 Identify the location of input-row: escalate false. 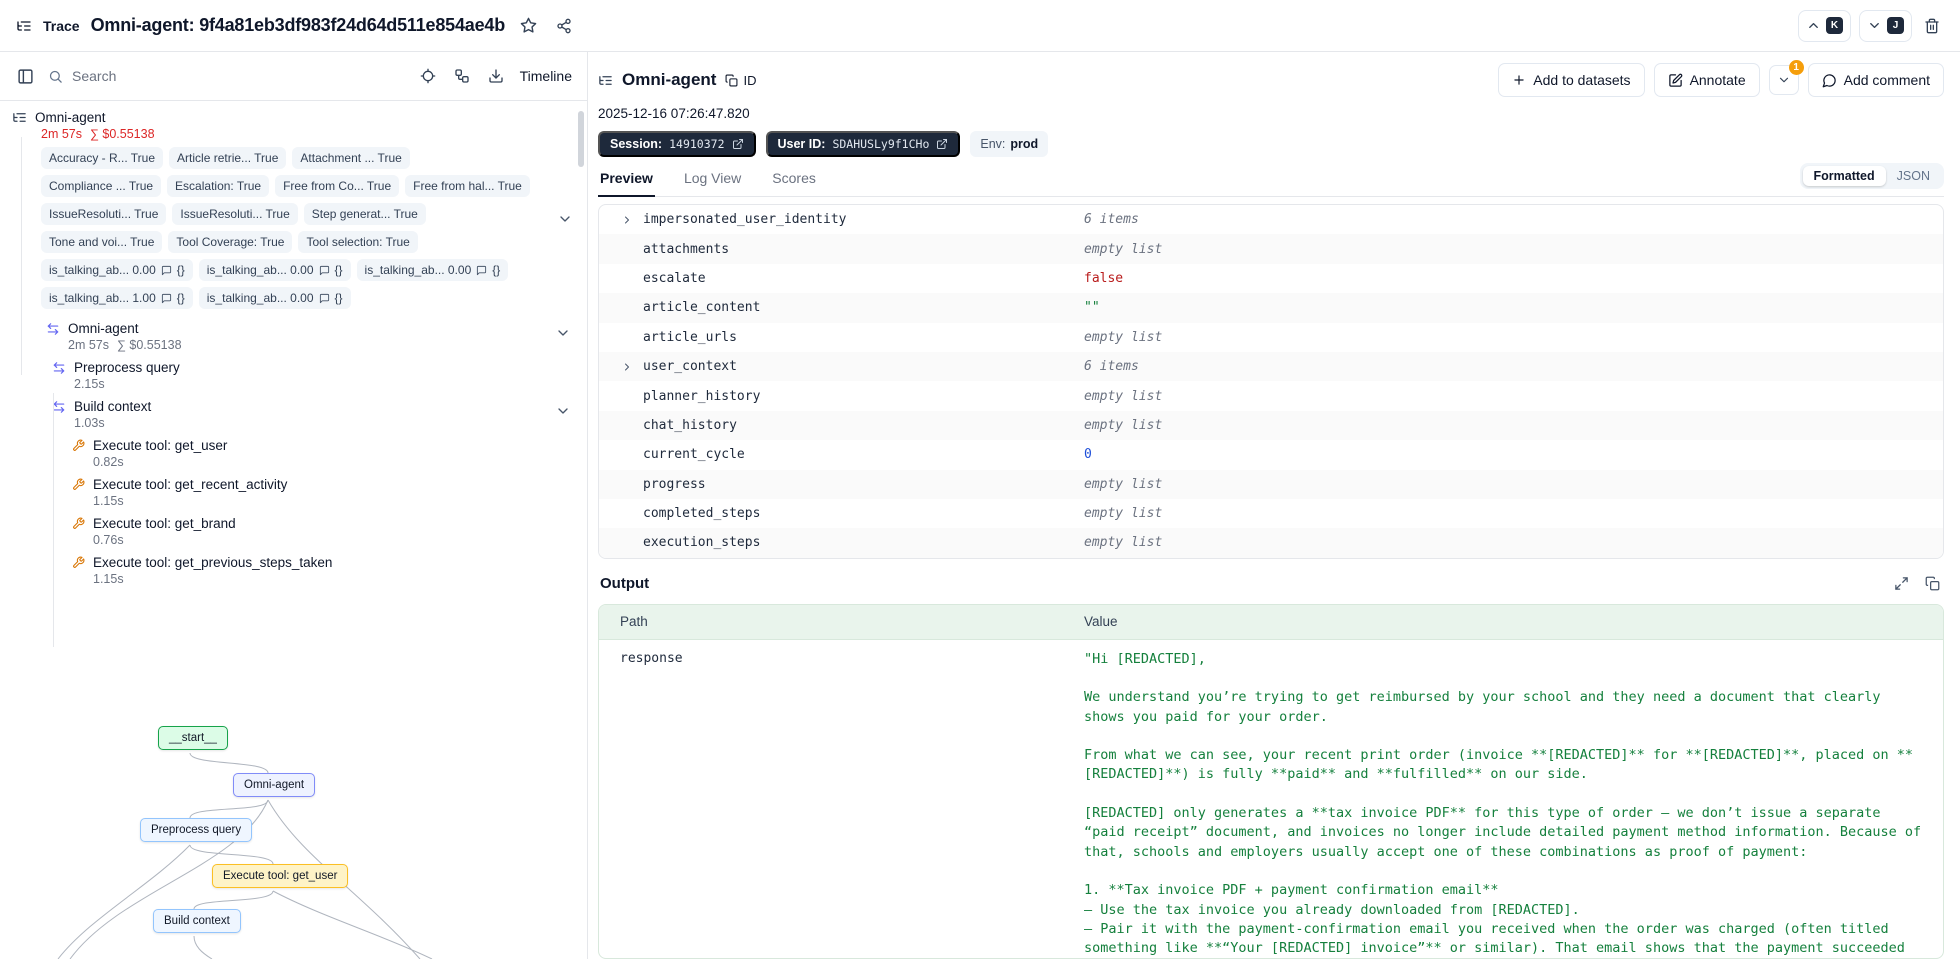
(1271, 278).